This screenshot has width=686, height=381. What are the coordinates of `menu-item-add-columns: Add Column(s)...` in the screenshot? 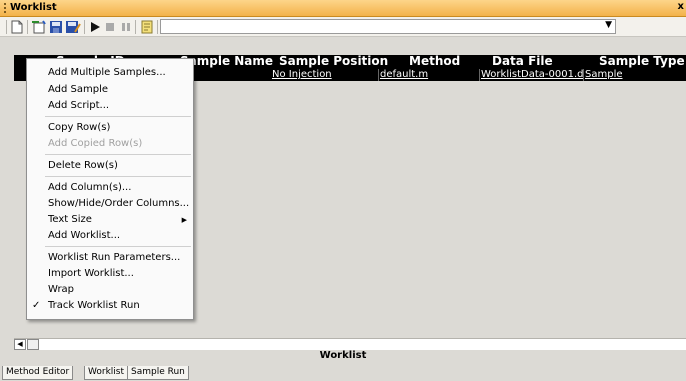 It's located at (89, 187).